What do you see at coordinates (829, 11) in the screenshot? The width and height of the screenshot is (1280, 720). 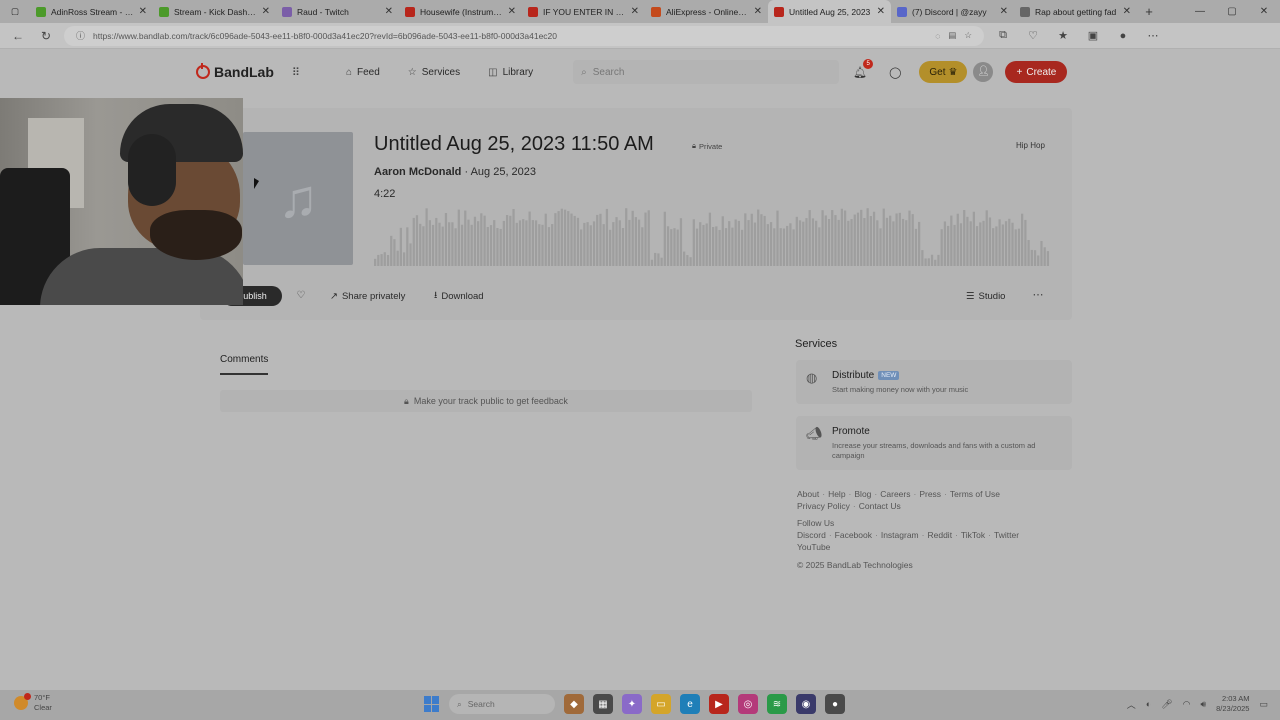 I see `browser-tab: Untitled Aug 25, 2023 ✕` at bounding box center [829, 11].